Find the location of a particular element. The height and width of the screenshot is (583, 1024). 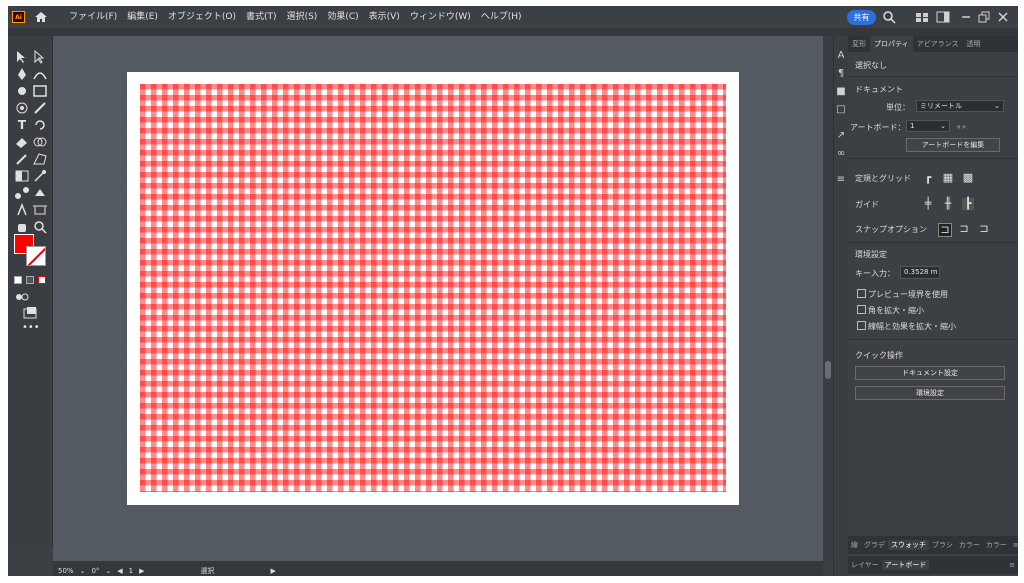

zoom-dropdown-icon: ⌄ is located at coordinates (83, 571).